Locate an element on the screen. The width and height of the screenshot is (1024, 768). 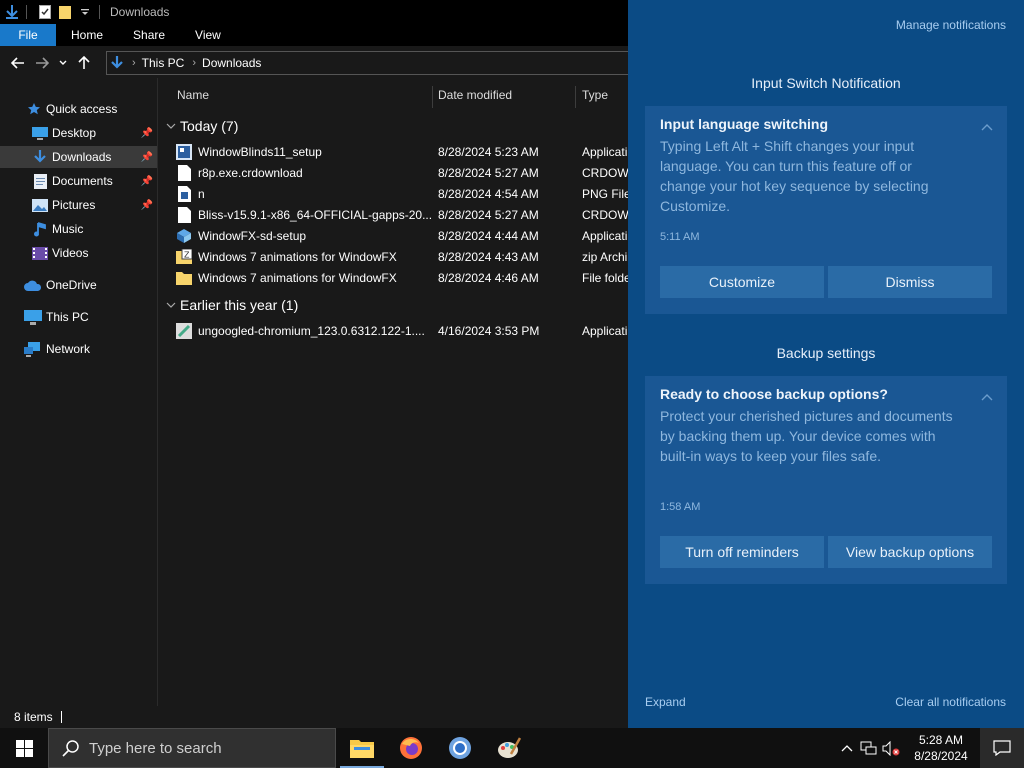
system-tray: 5:28 AM 8/28/2024 is located at coordinates (930, 748).